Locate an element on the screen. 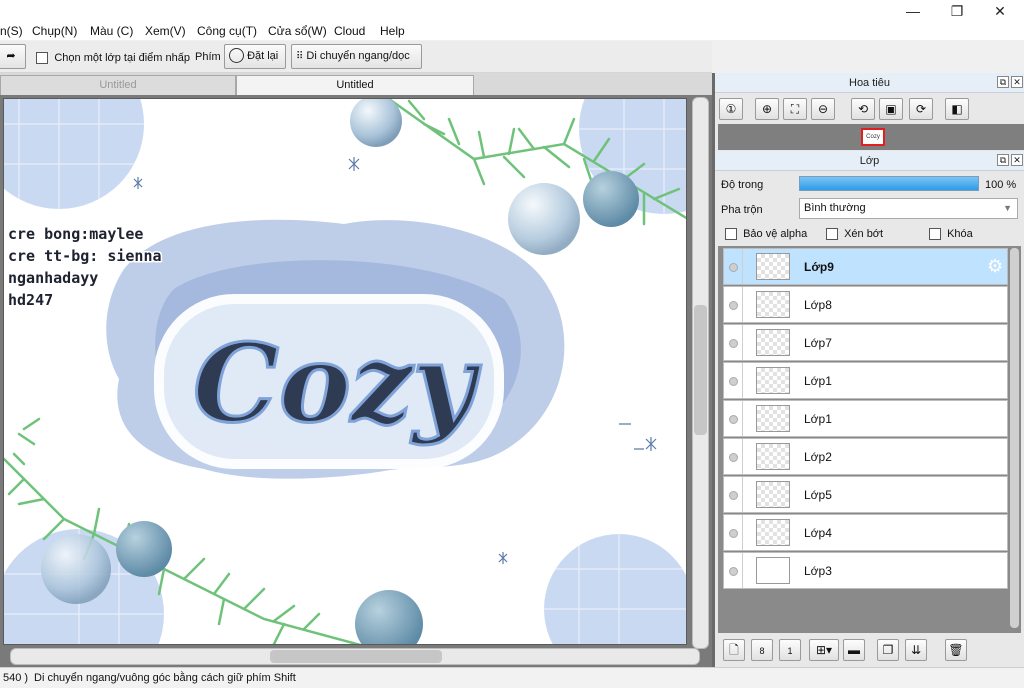 Image resolution: width=1024 pixels, height=688 pixels. zoom-in-button: ⊕ is located at coordinates (767, 109).